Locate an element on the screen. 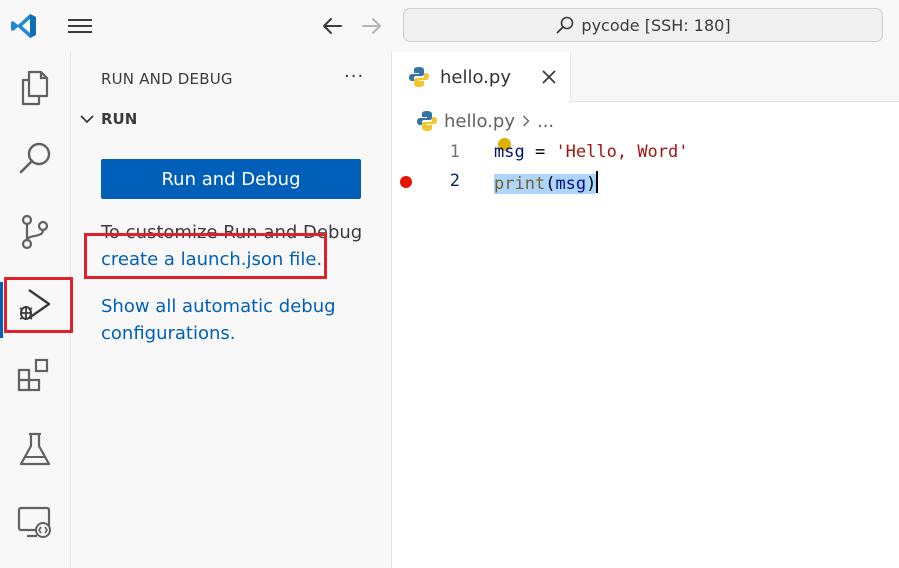 The width and height of the screenshot is (899, 568). code-token: 'Hello, Word' is located at coordinates (622, 152).